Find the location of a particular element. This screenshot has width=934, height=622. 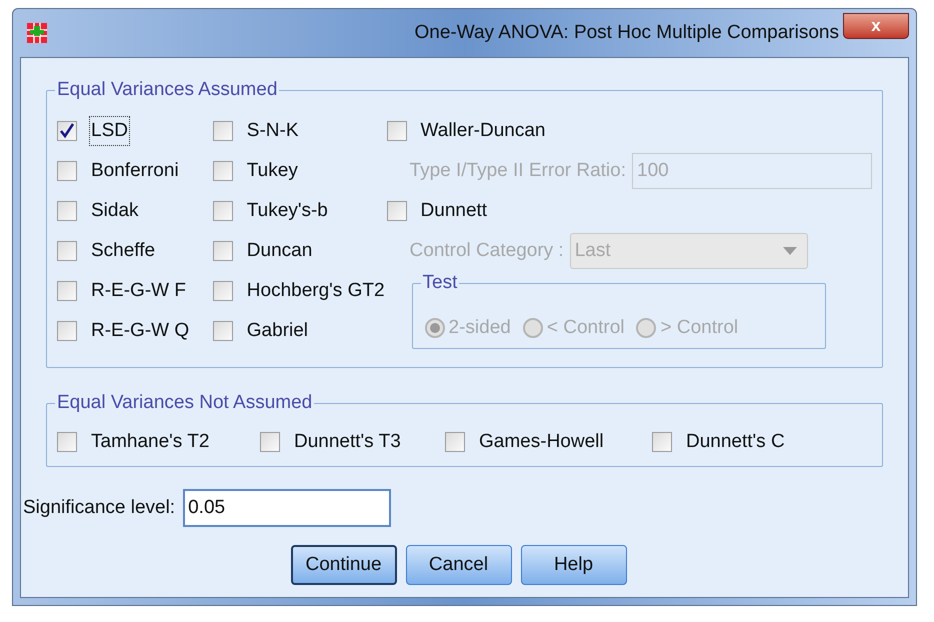

significance-field: 0.05 is located at coordinates (287, 508).